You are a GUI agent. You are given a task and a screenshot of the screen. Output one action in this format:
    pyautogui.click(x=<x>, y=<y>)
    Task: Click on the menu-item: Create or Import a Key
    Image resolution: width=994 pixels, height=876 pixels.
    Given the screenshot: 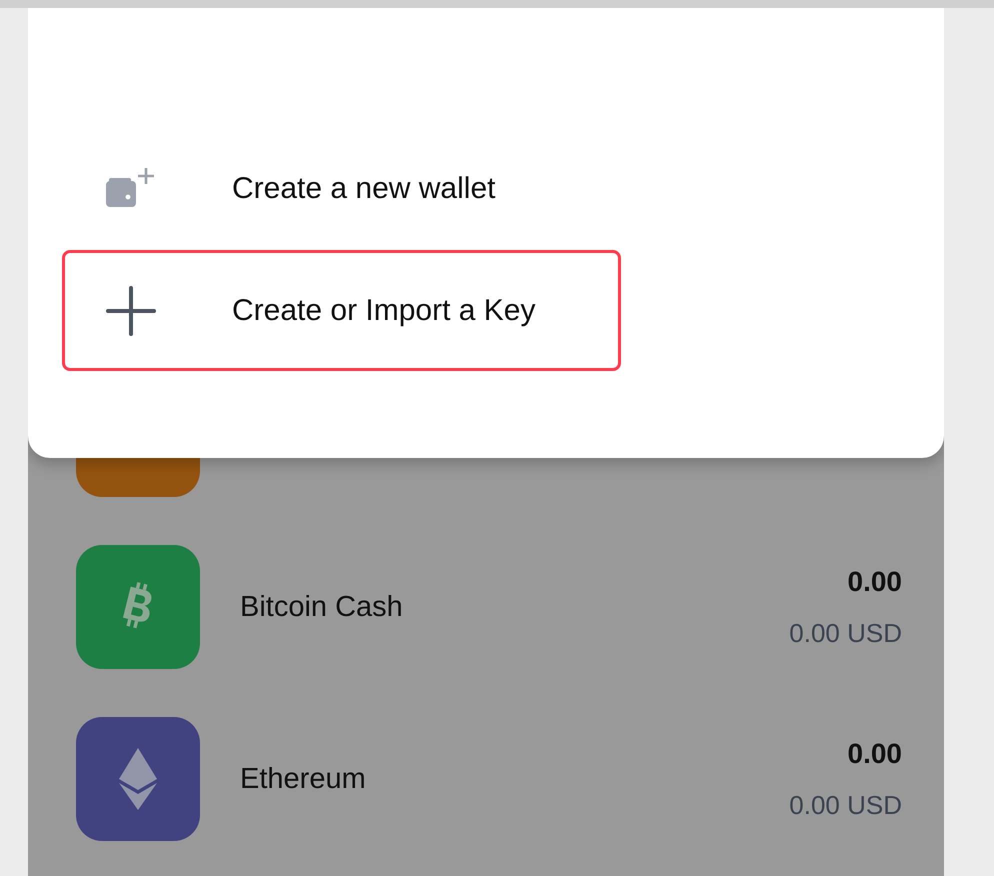 What is the action you would take?
    pyautogui.click(x=341, y=310)
    